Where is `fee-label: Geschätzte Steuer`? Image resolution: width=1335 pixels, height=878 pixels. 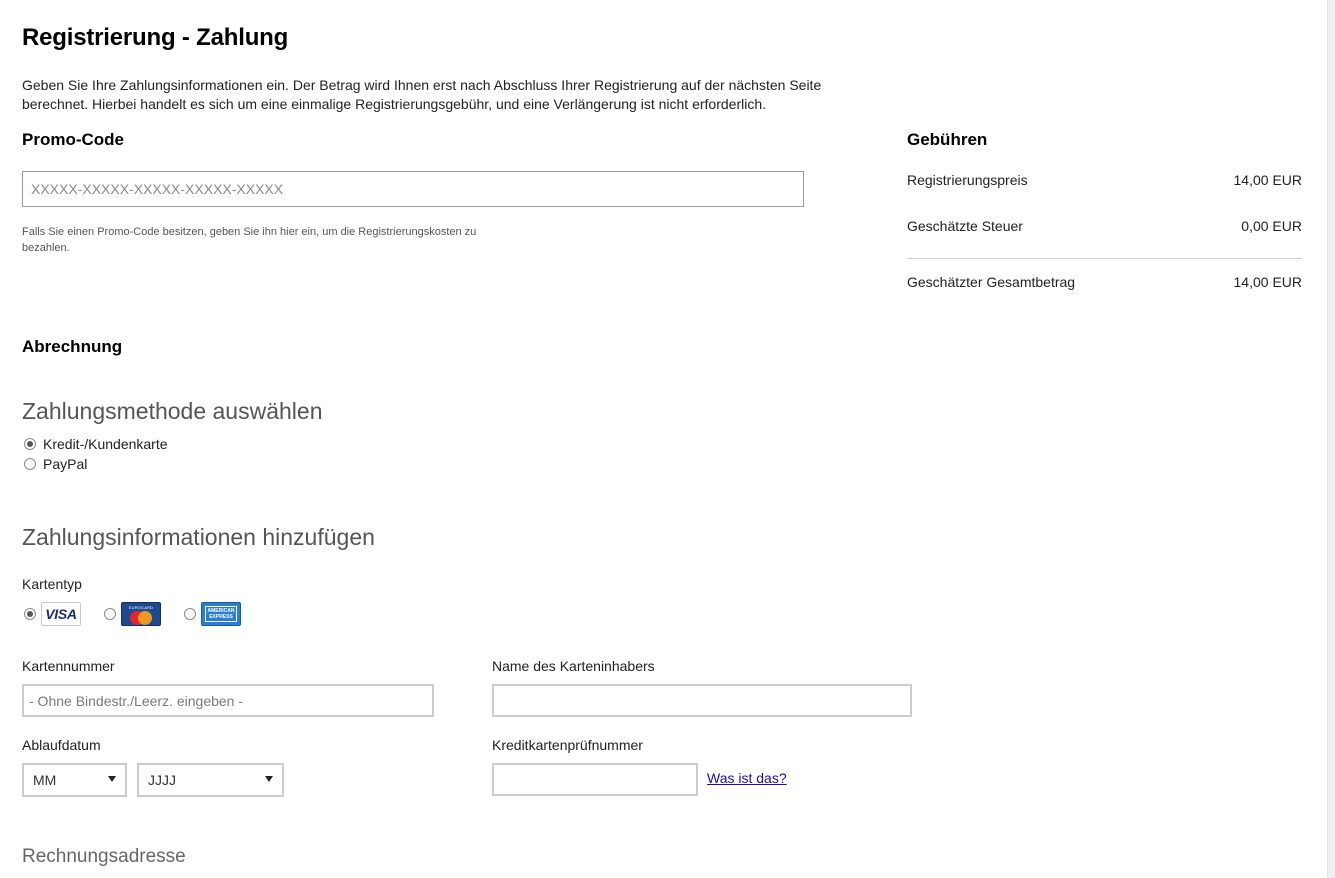 fee-label: Geschätzte Steuer is located at coordinates (965, 226).